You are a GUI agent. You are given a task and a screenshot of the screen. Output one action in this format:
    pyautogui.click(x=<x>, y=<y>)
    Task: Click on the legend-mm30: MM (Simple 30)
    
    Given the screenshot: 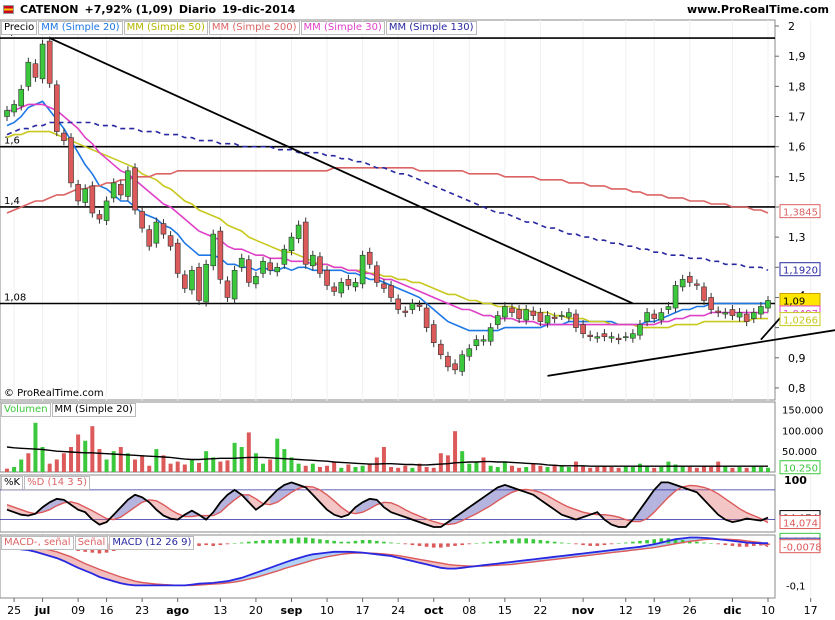 What is the action you would take?
    pyautogui.click(x=342, y=28)
    